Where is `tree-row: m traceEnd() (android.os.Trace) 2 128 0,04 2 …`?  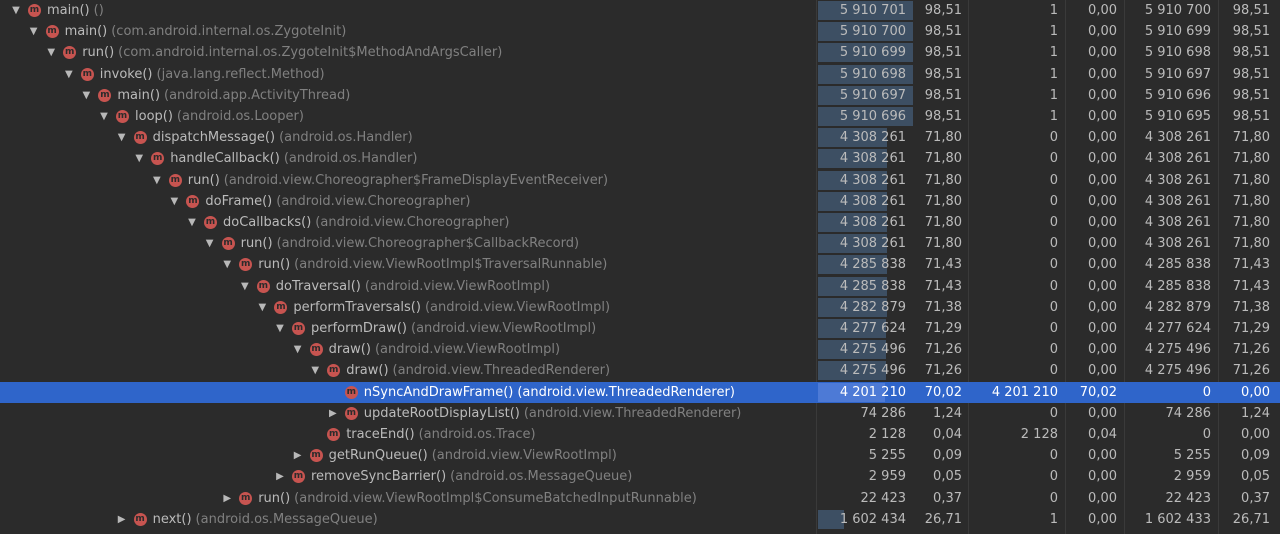
tree-row: m traceEnd() (android.os.Trace) 2 128 0,04 2 … is located at coordinates (640, 434).